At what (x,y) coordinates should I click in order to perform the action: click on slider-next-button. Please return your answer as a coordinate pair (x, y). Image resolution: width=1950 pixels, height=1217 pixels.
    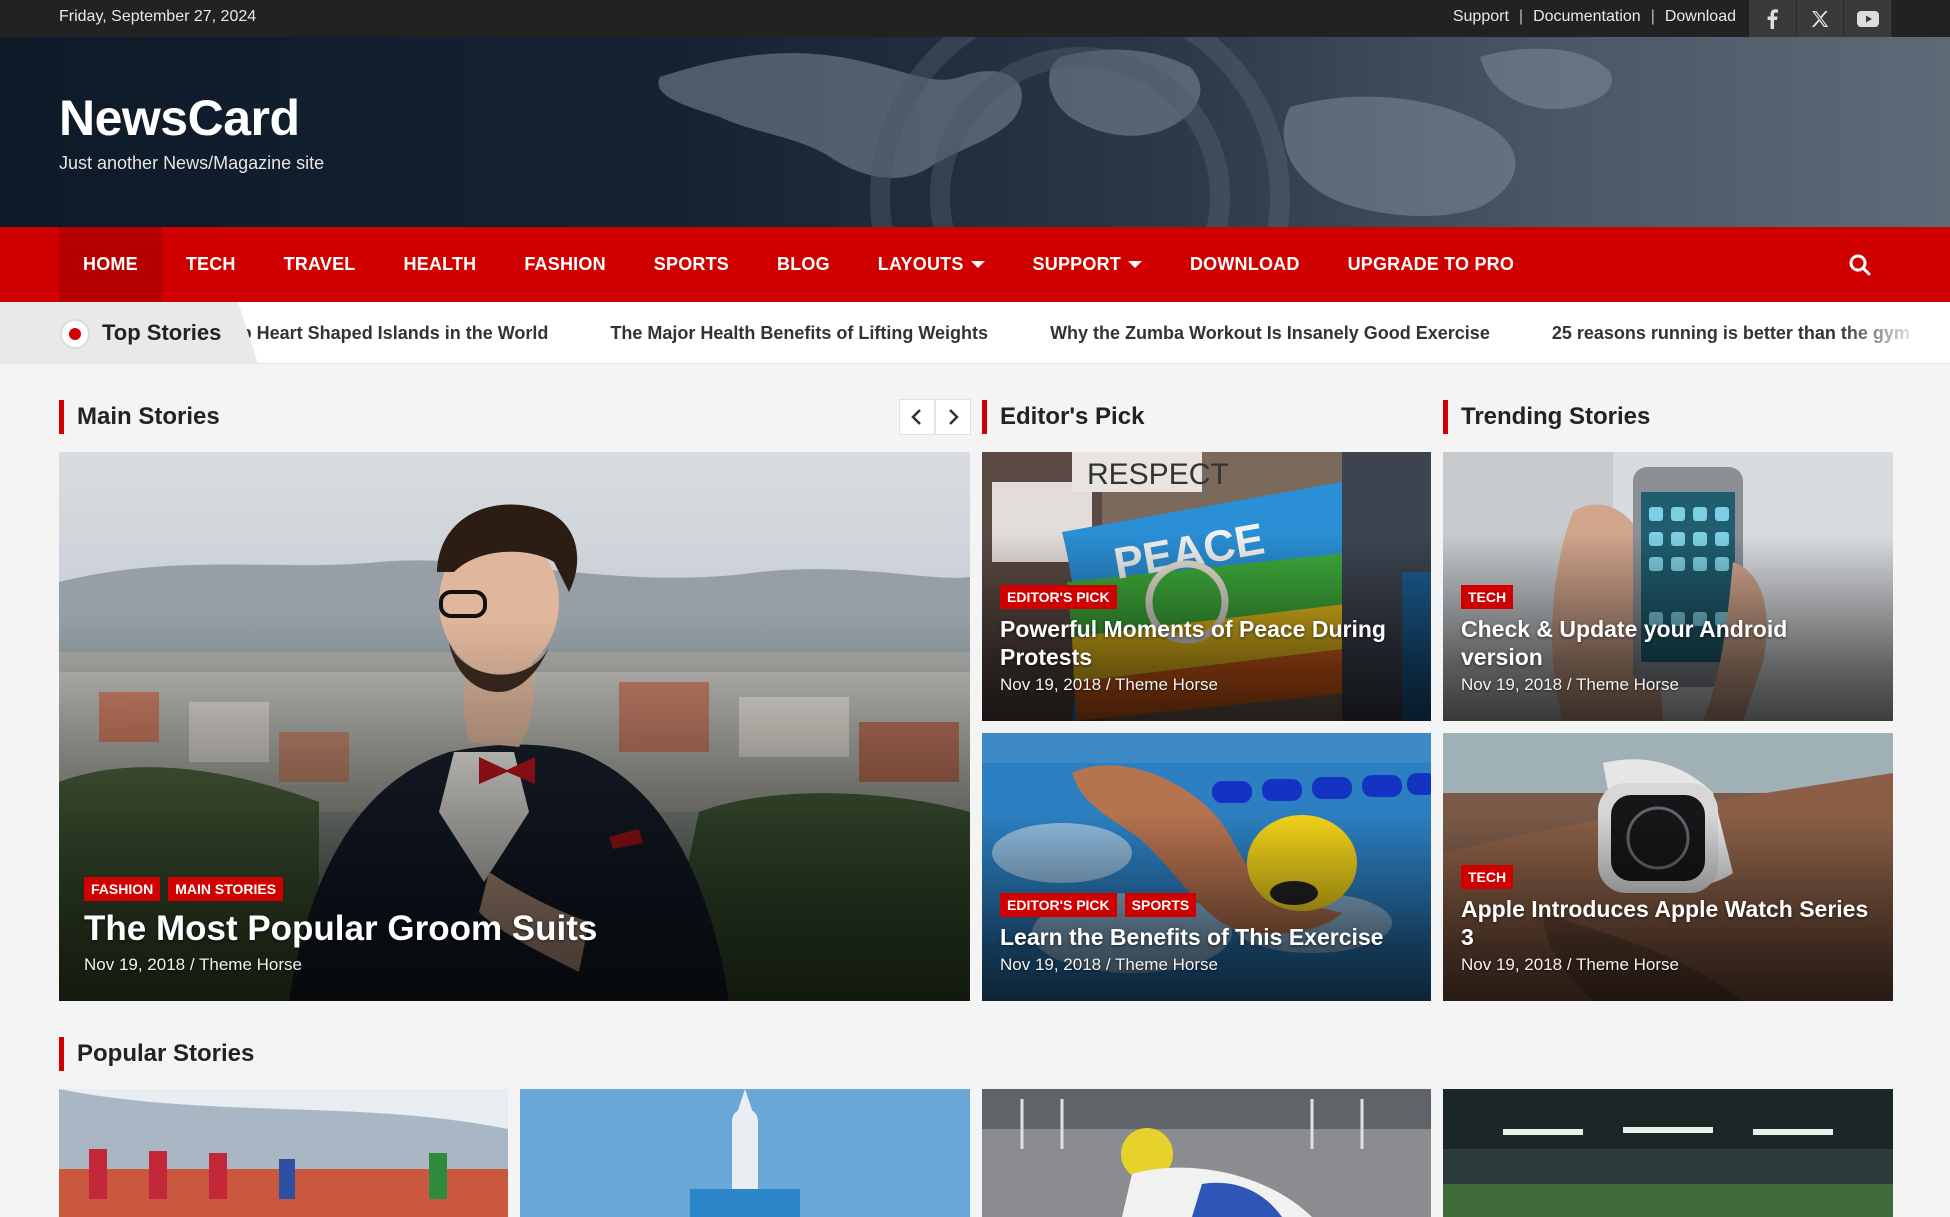
    Looking at the image, I should click on (953, 417).